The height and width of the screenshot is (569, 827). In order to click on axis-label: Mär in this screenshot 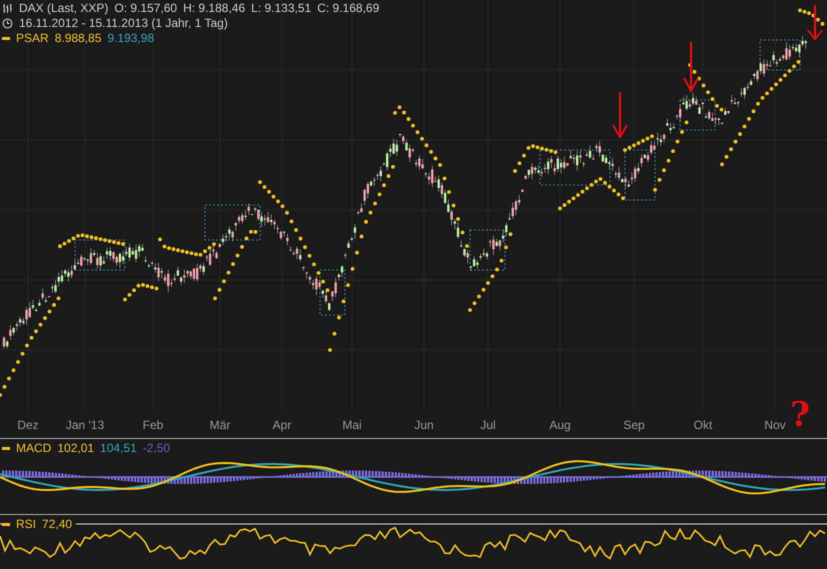, I will do `click(220, 425)`.